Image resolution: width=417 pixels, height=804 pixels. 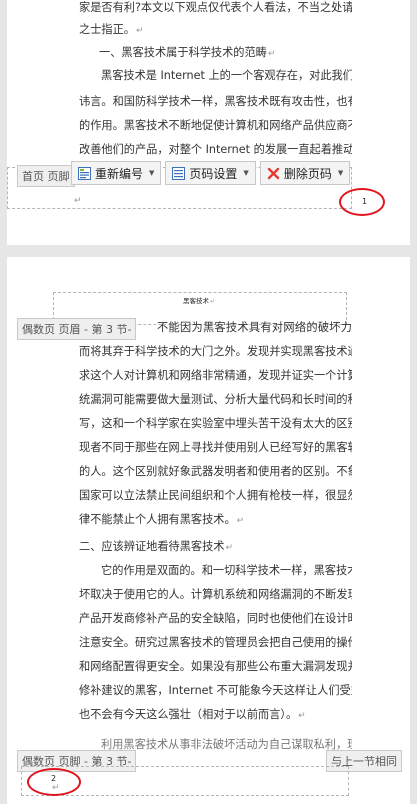 I want to click on body-line: 而将其弃于科学技术的大门之外。发现并实现黑客技术通常要, so click(x=215, y=351).